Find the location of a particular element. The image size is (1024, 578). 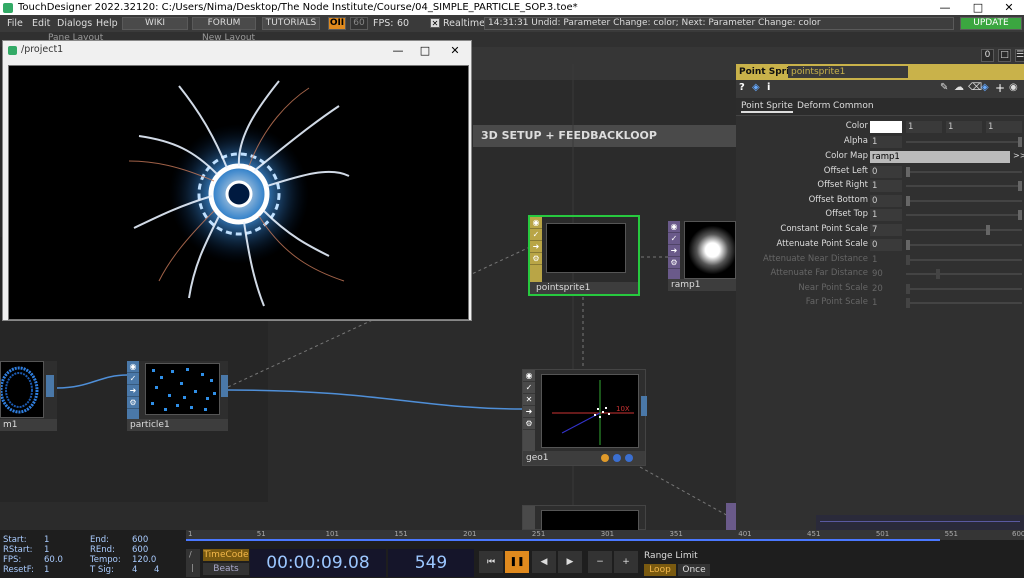

rend-value: 600 is located at coordinates (140, 550).